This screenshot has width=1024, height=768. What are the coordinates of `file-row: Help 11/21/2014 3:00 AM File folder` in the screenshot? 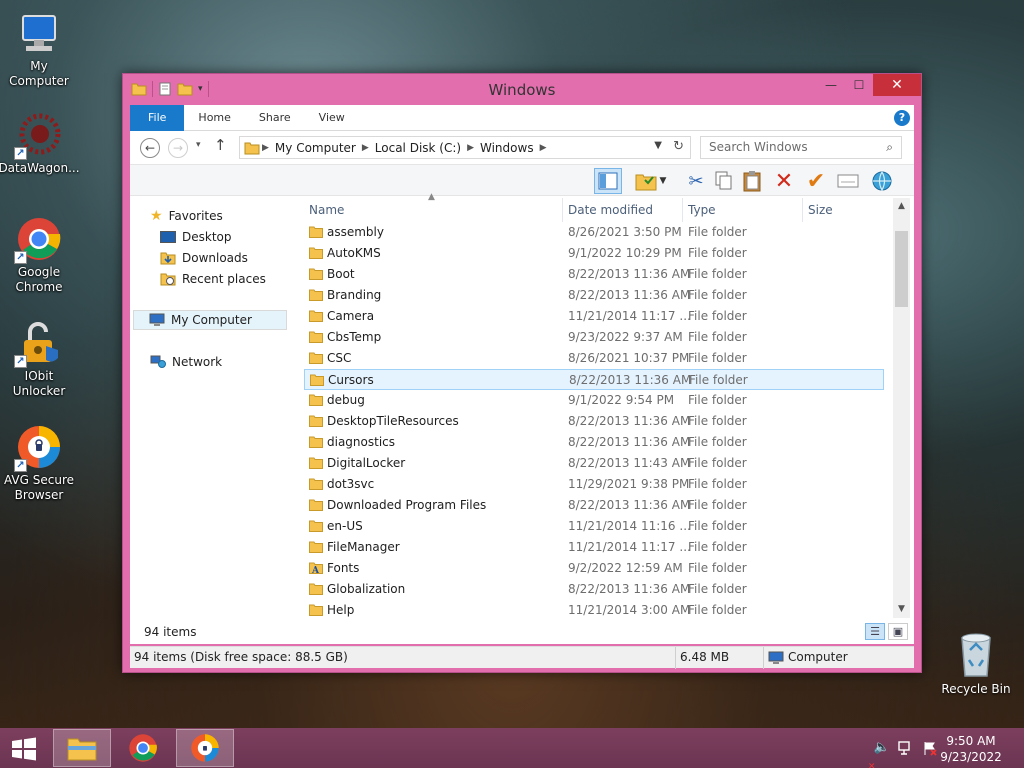 It's located at (594, 610).